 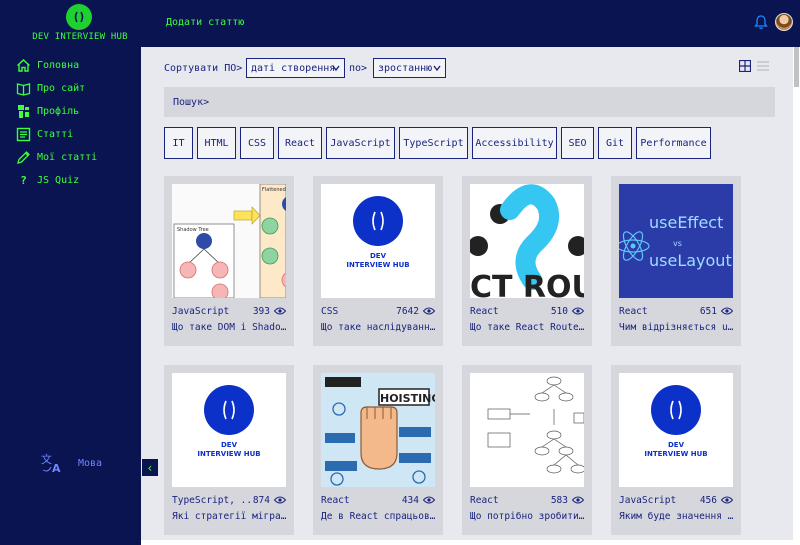 What do you see at coordinates (55, 134) in the screenshot?
I see `sidebar-item-label: Статті` at bounding box center [55, 134].